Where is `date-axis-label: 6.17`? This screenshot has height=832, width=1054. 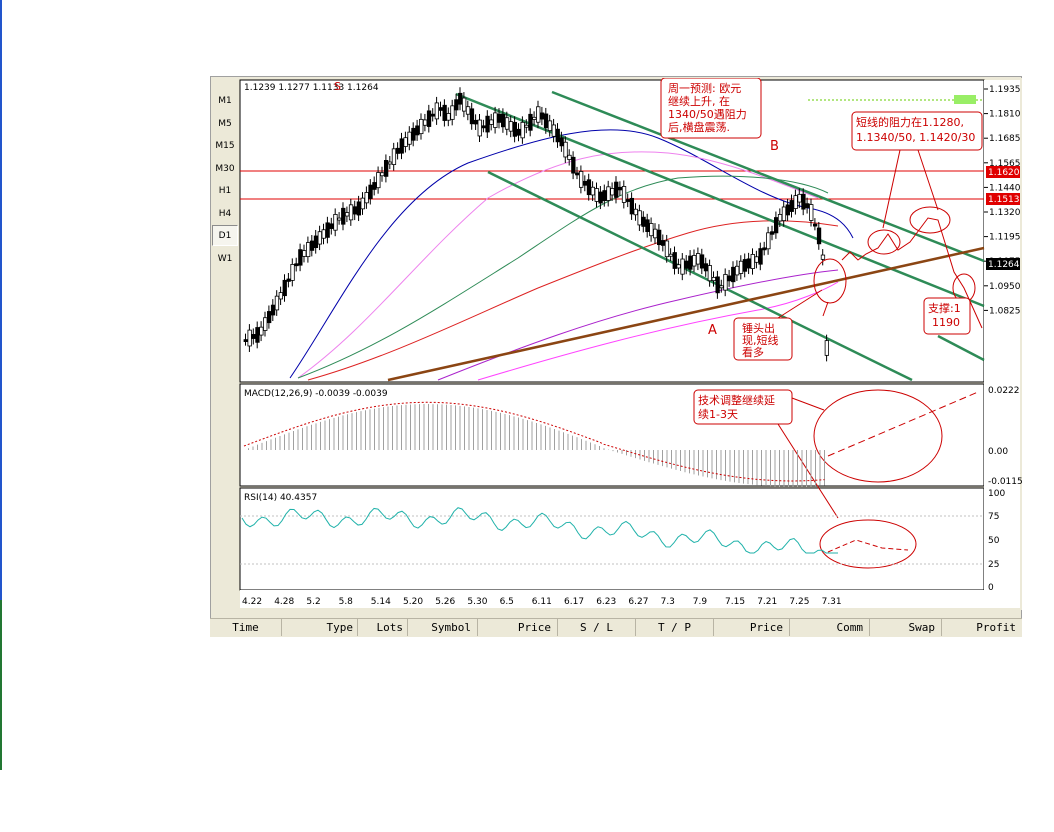
date-axis-label: 6.17 is located at coordinates (574, 602).